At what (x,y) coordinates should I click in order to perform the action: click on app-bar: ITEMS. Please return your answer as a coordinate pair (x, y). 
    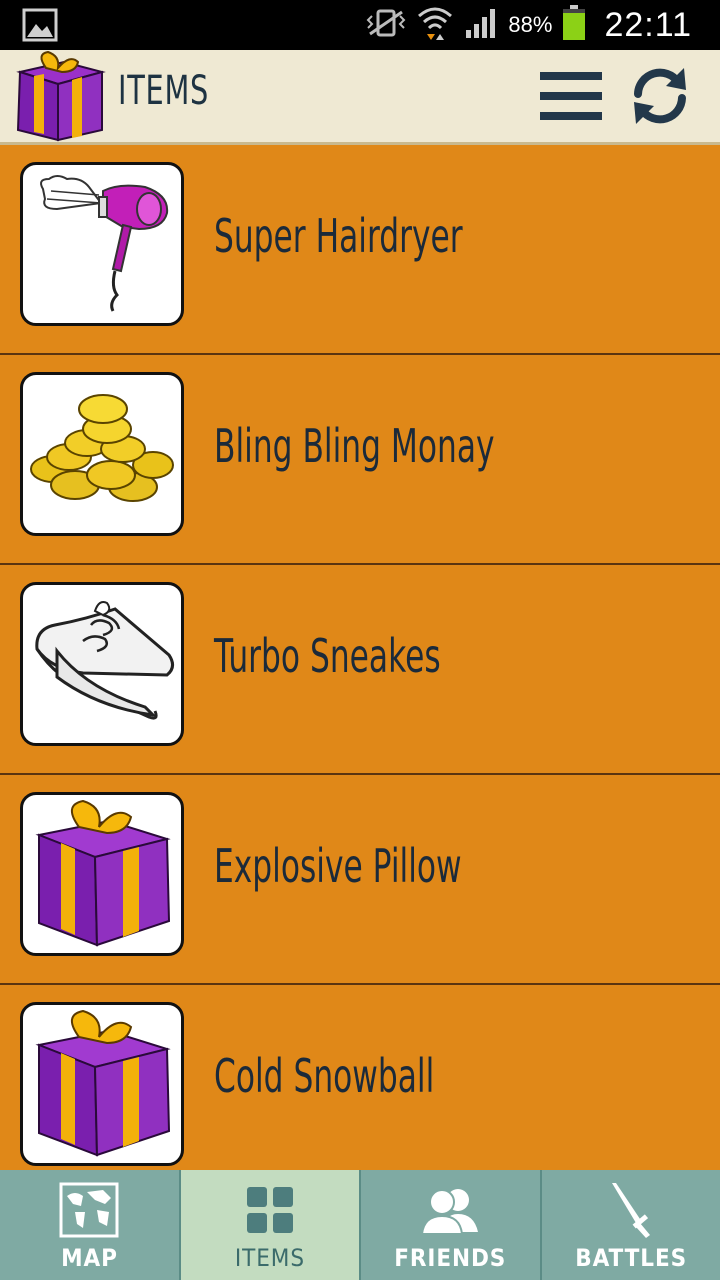
    Looking at the image, I should click on (360, 97).